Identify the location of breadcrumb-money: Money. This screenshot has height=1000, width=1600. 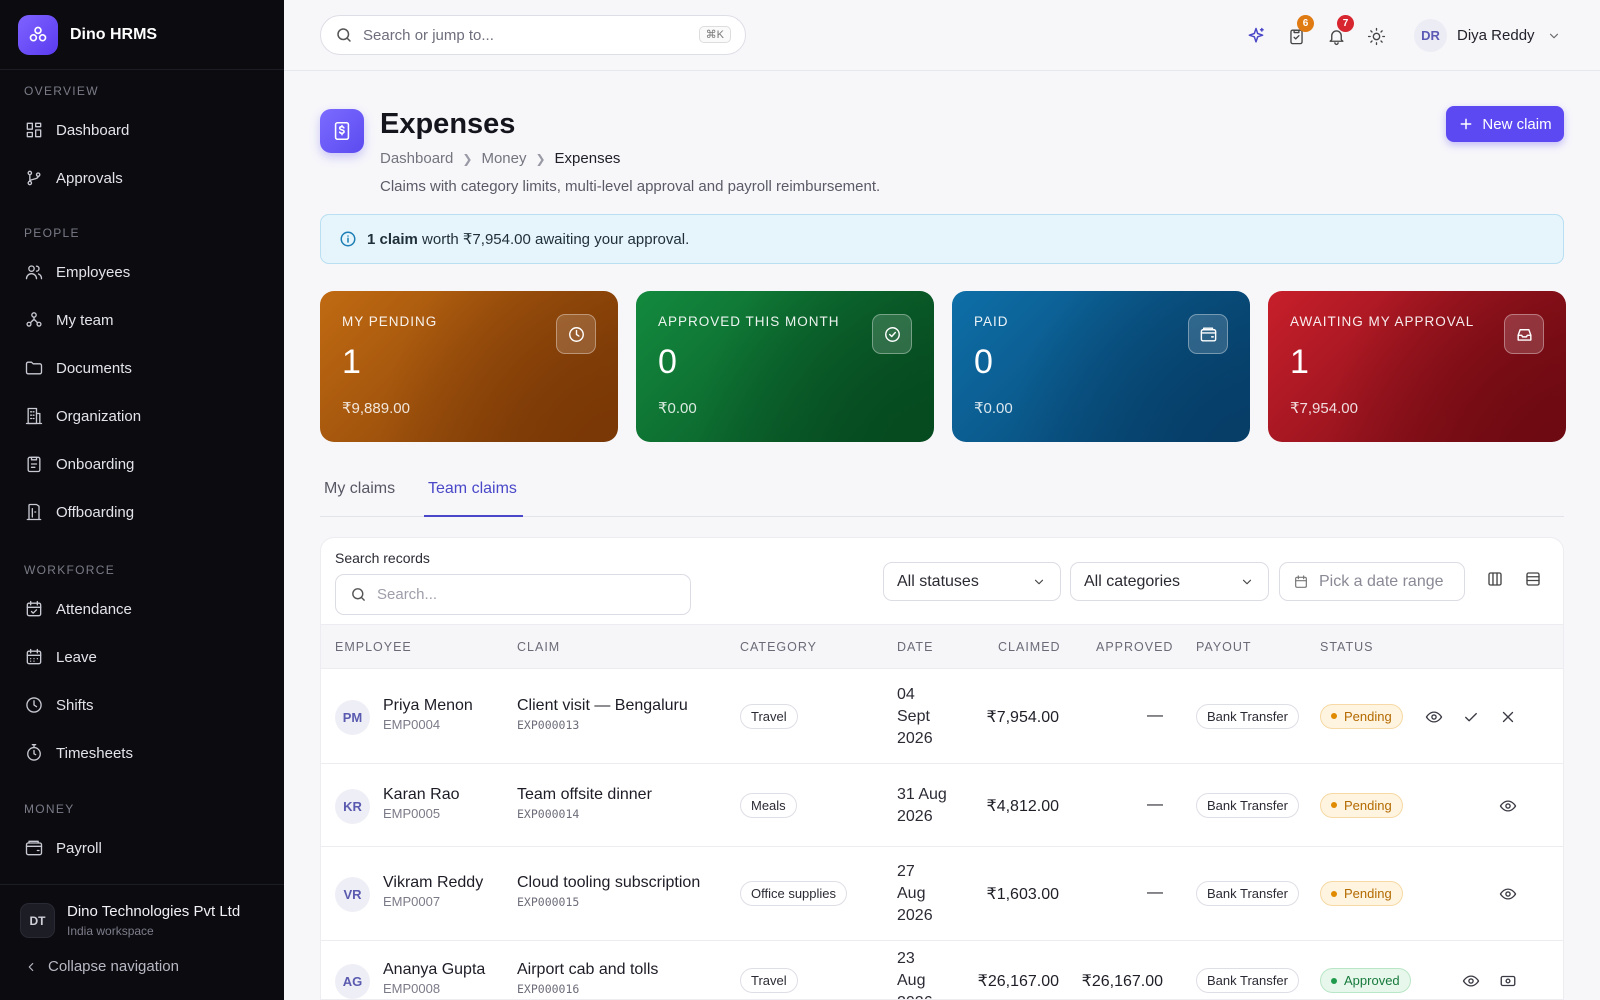
(503, 158).